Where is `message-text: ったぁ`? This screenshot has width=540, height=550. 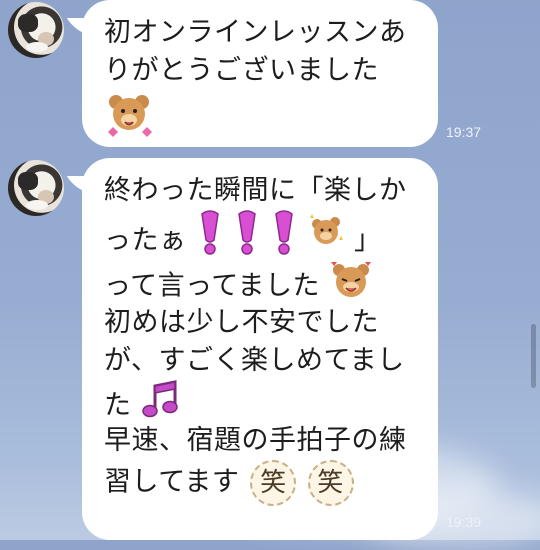 message-text: ったぁ is located at coordinates (145, 240).